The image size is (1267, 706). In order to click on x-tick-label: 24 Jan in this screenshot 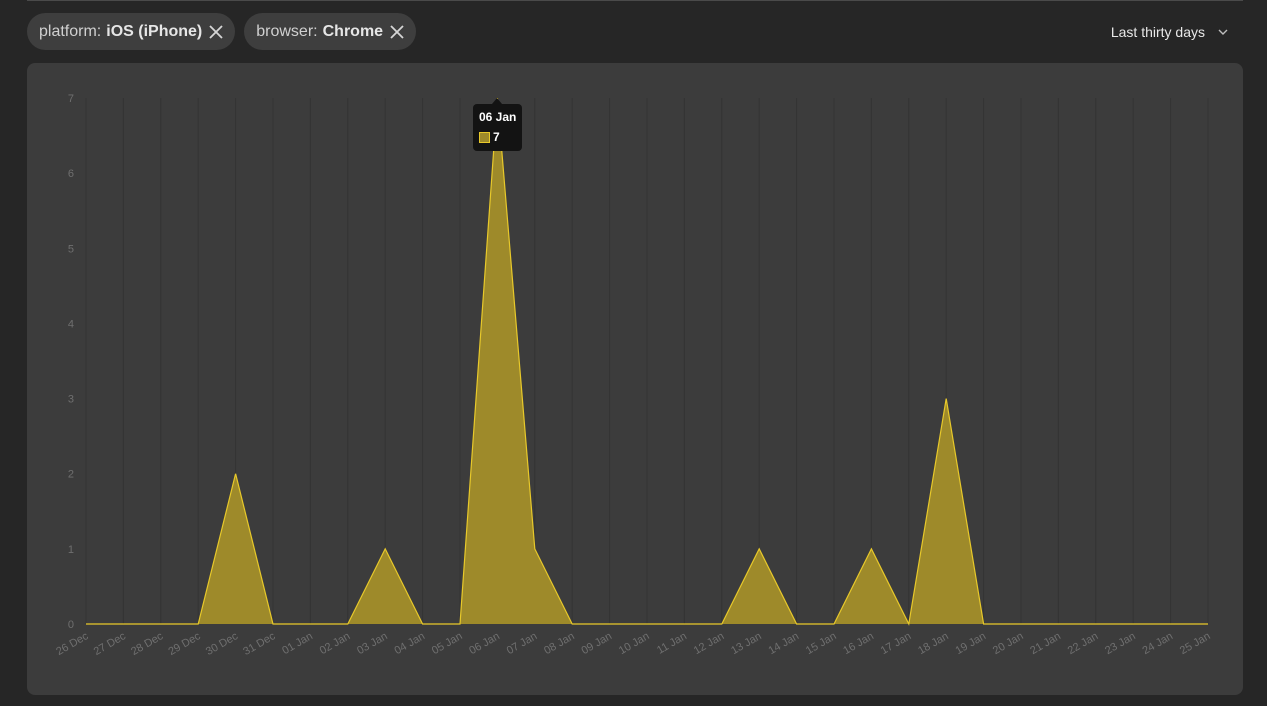, I will do `click(1157, 643)`.